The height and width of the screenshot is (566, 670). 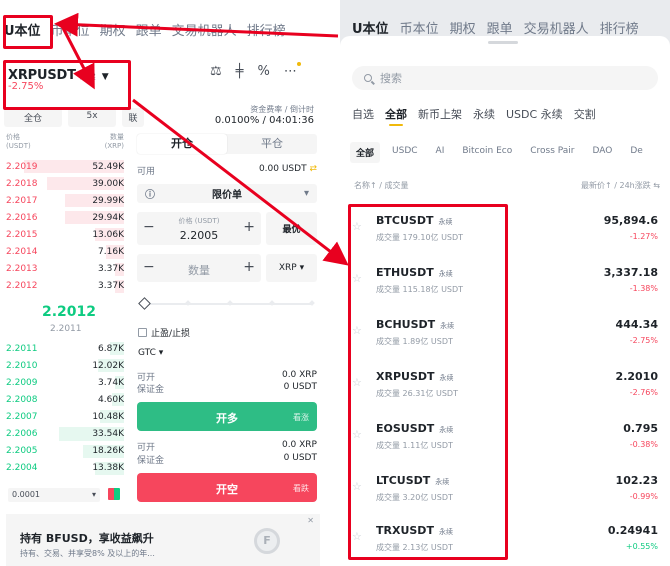 What do you see at coordinates (142, 332) in the screenshot?
I see `checkbox-box` at bounding box center [142, 332].